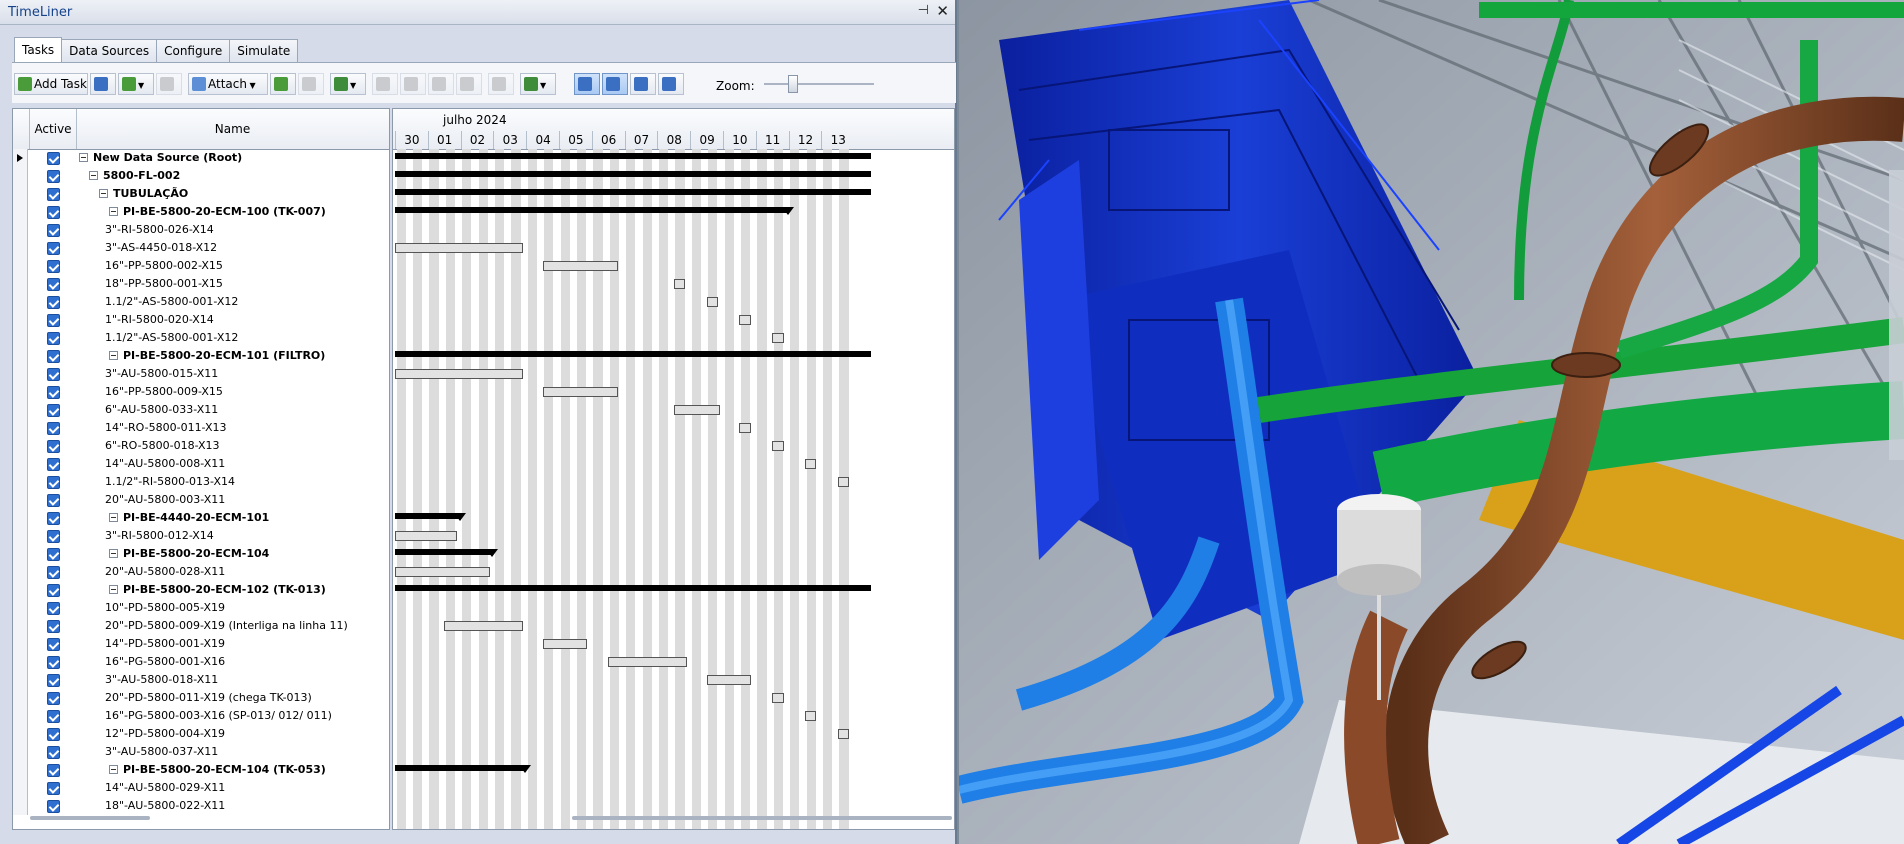 Image resolution: width=1904 pixels, height=844 pixels. Describe the element at coordinates (201, 482) in the screenshot. I see `table-row: 1.1/2"-RI-5800-013-X14` at that location.